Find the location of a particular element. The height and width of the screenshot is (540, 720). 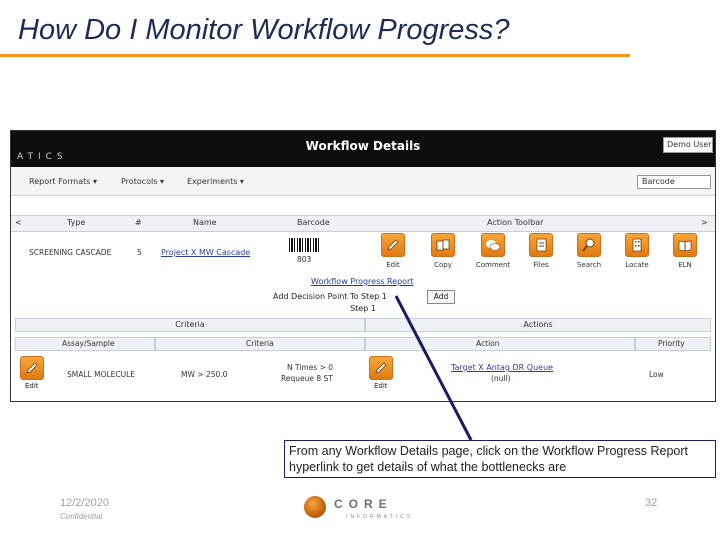

brand-subtitle: INFORMATICS is located at coordinates (380, 517).